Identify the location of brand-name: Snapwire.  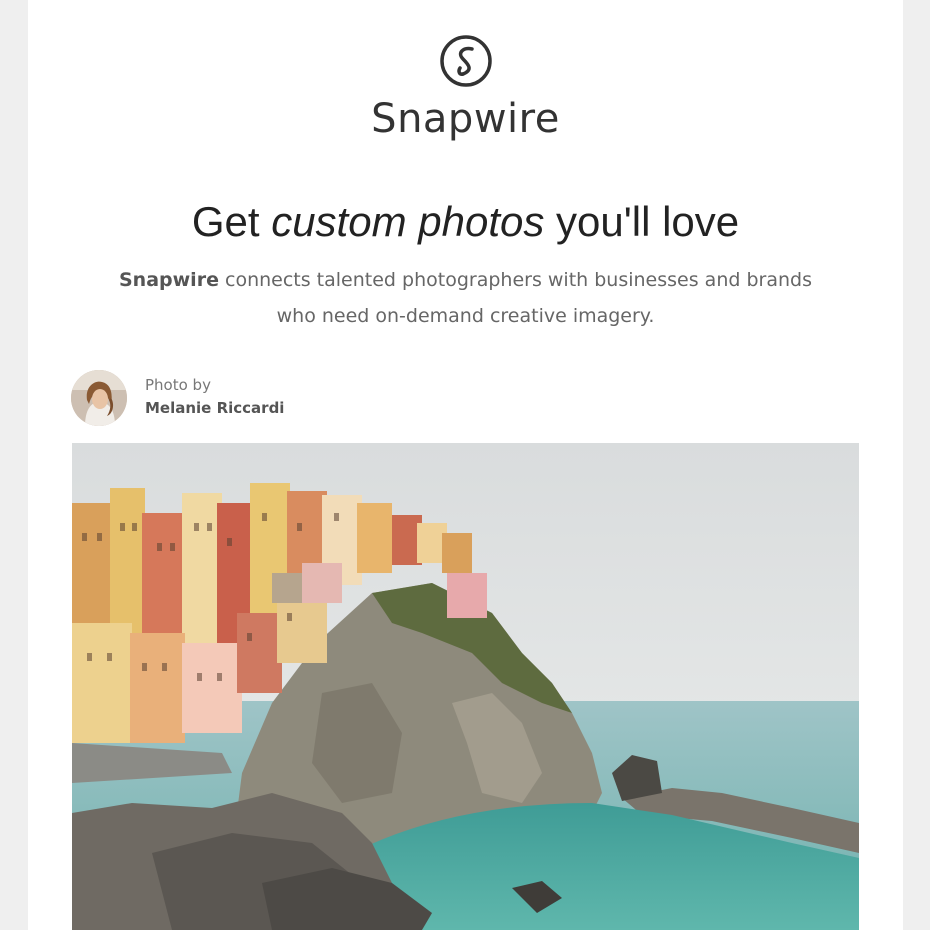
(465, 119).